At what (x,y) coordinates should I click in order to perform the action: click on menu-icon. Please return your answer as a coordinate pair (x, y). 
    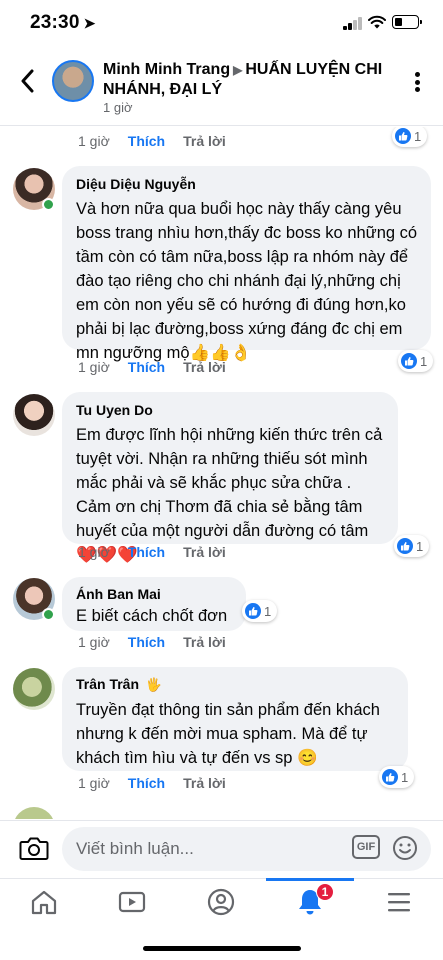
    Looking at the image, I should click on (399, 902).